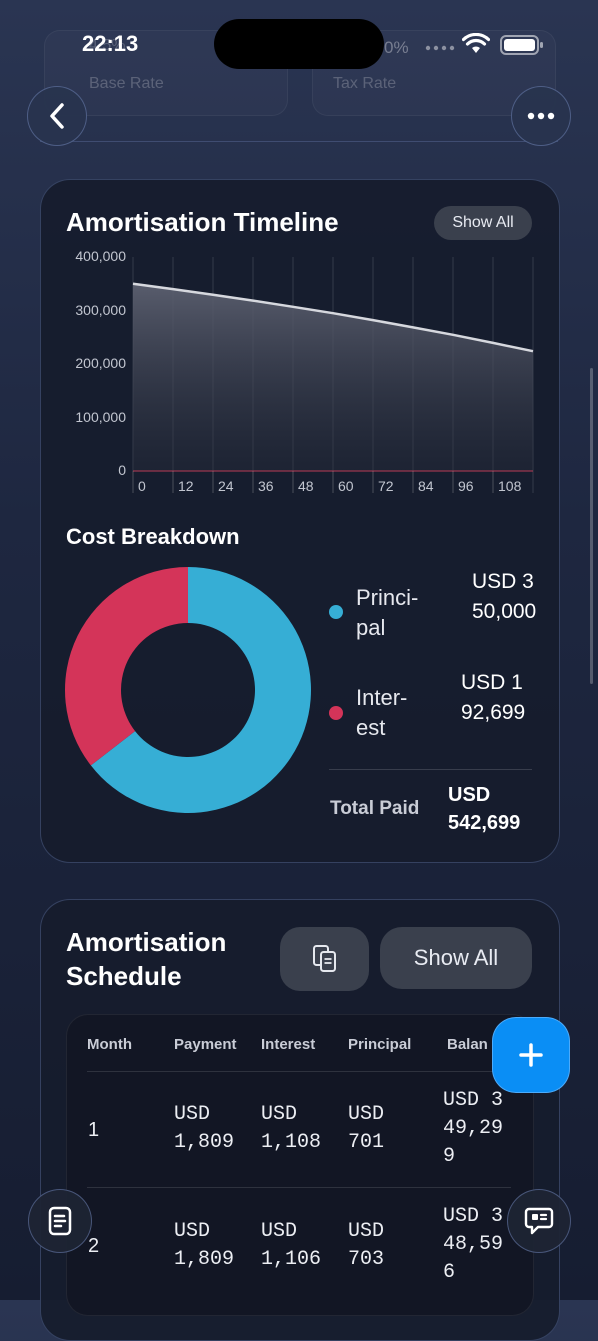  Describe the element at coordinates (386, 486) in the screenshot. I see `x-tick-label: 72` at that location.